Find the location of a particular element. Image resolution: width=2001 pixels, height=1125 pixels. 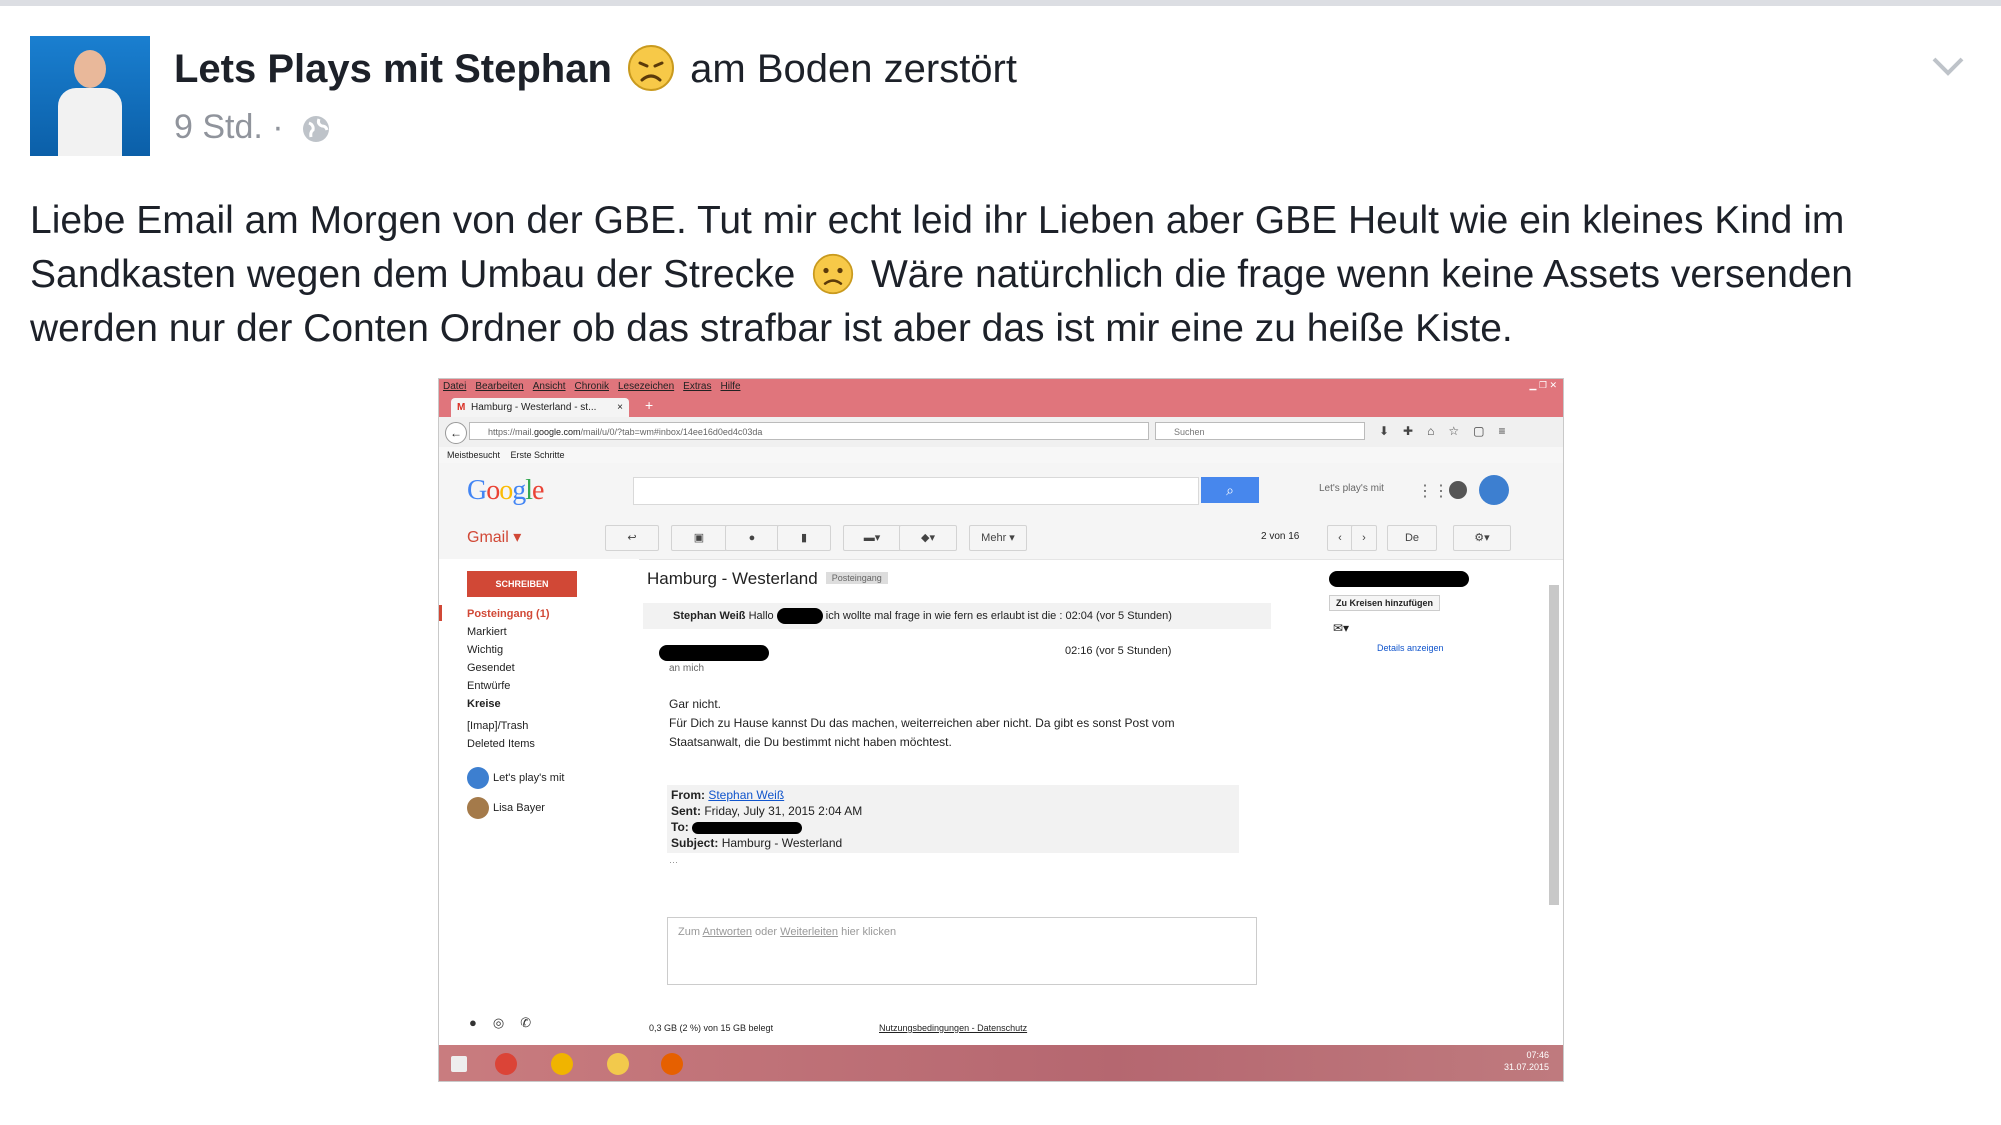

reply-mid: oder is located at coordinates (766, 932).